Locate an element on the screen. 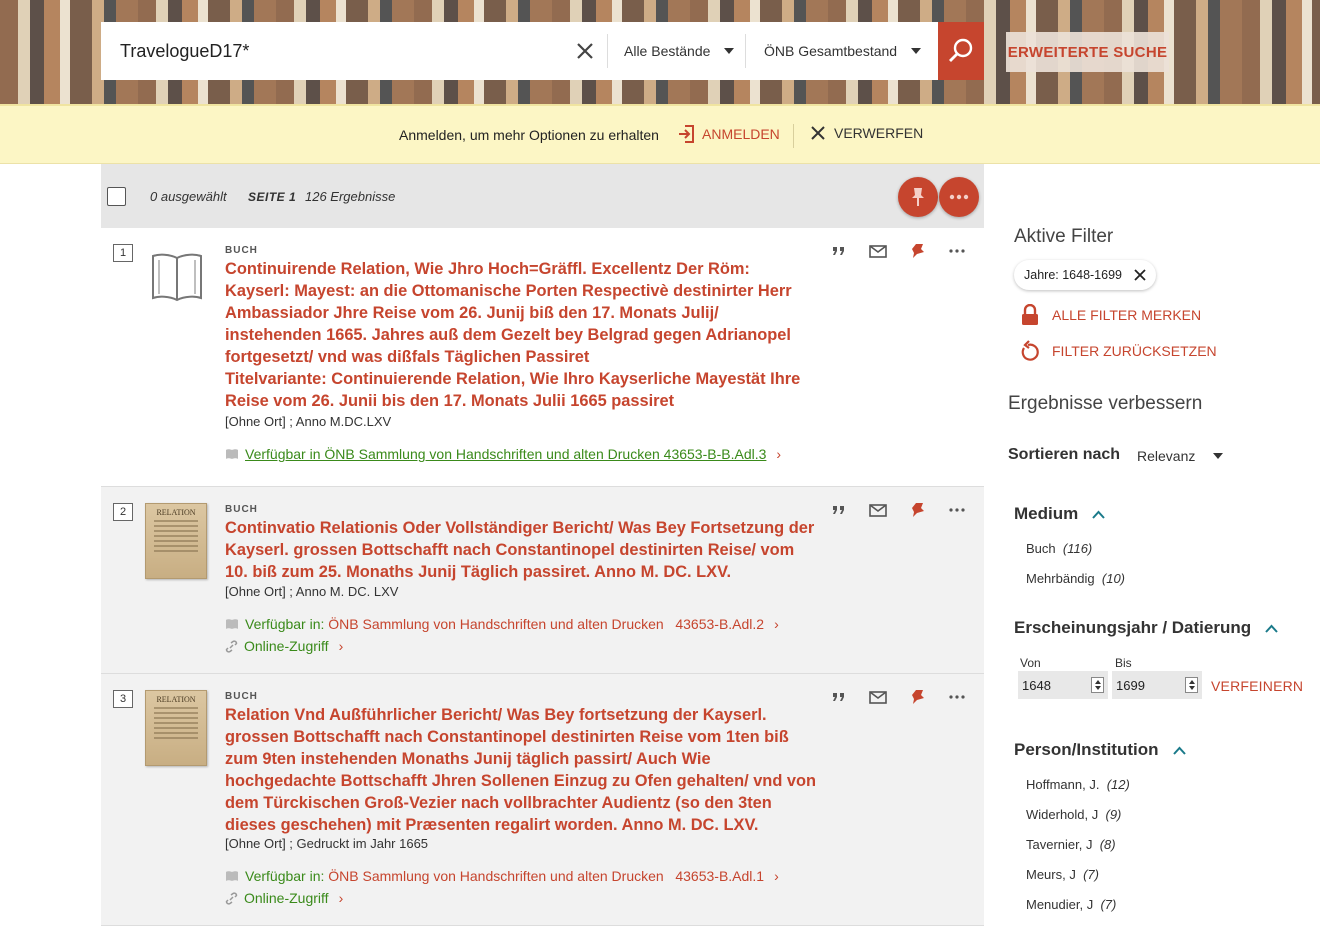  facet-item-label: Tavernier, J is located at coordinates (1059, 844).